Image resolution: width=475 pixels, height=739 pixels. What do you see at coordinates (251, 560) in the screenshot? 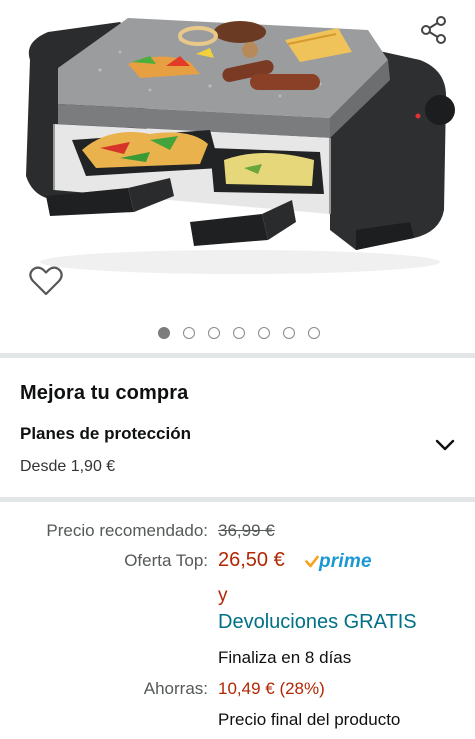
I see `deal-price: 26,50 €` at bounding box center [251, 560].